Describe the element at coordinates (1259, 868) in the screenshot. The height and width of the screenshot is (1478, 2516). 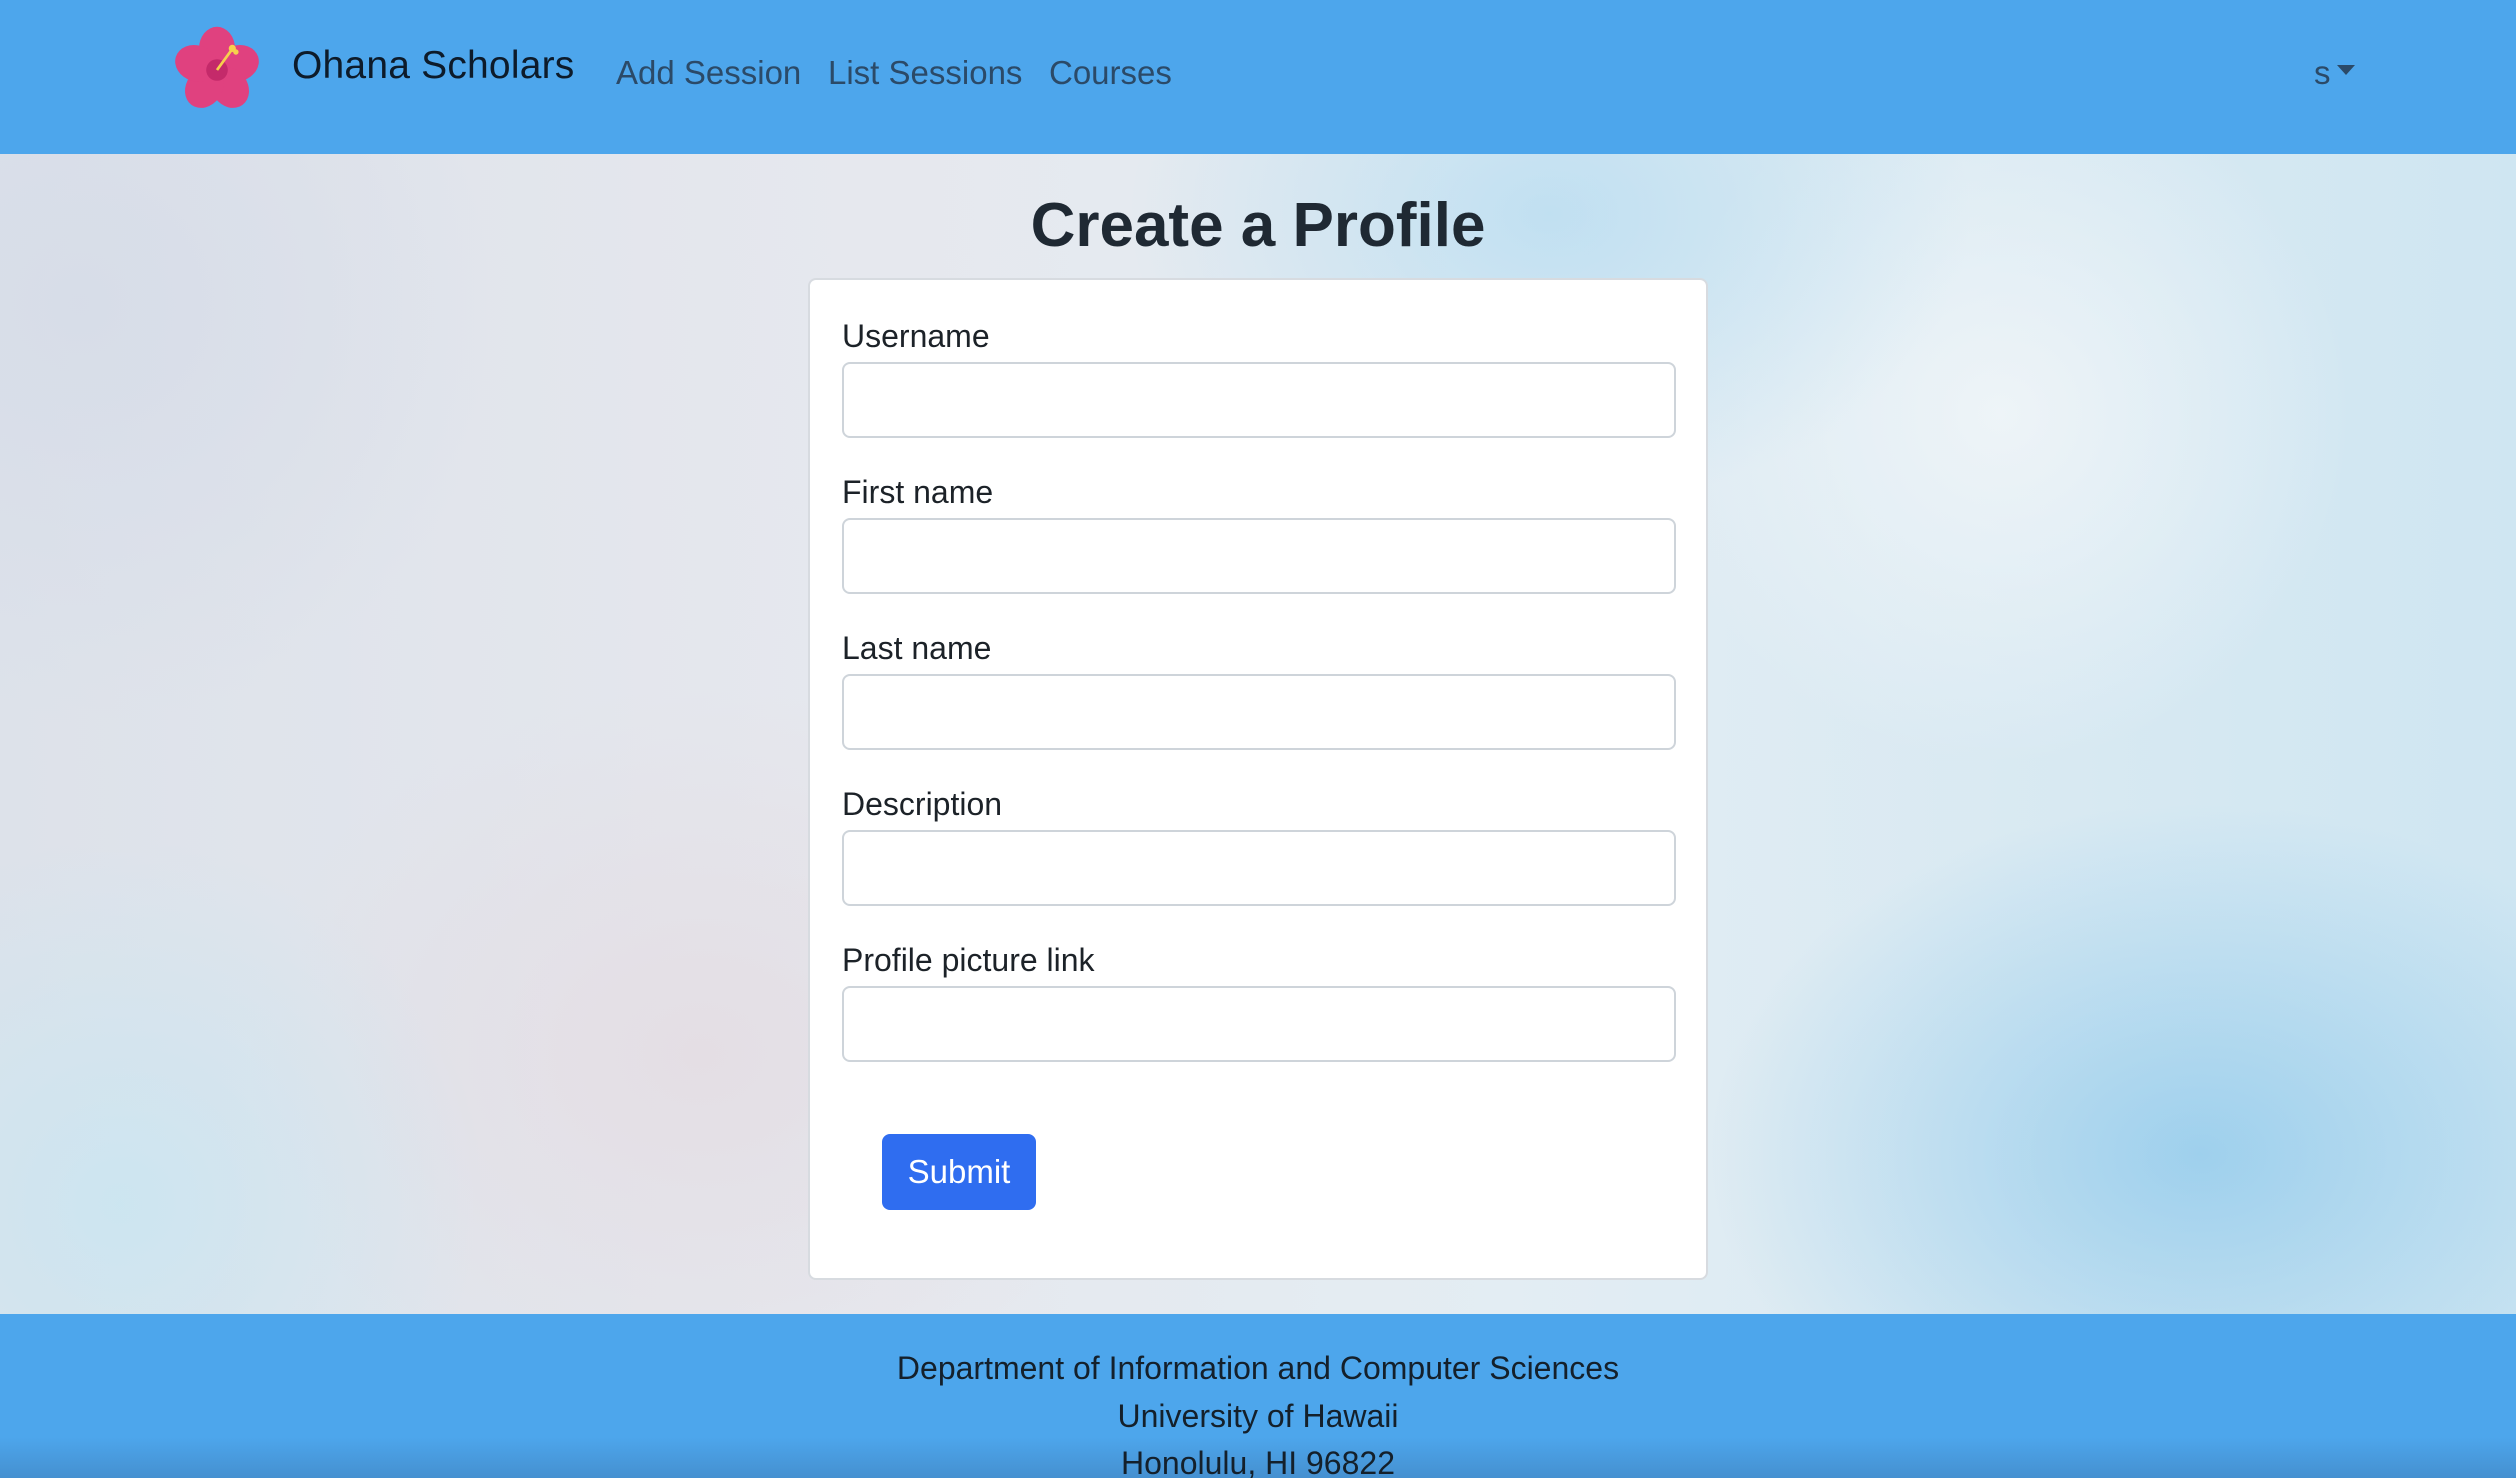
I see `description-input` at that location.